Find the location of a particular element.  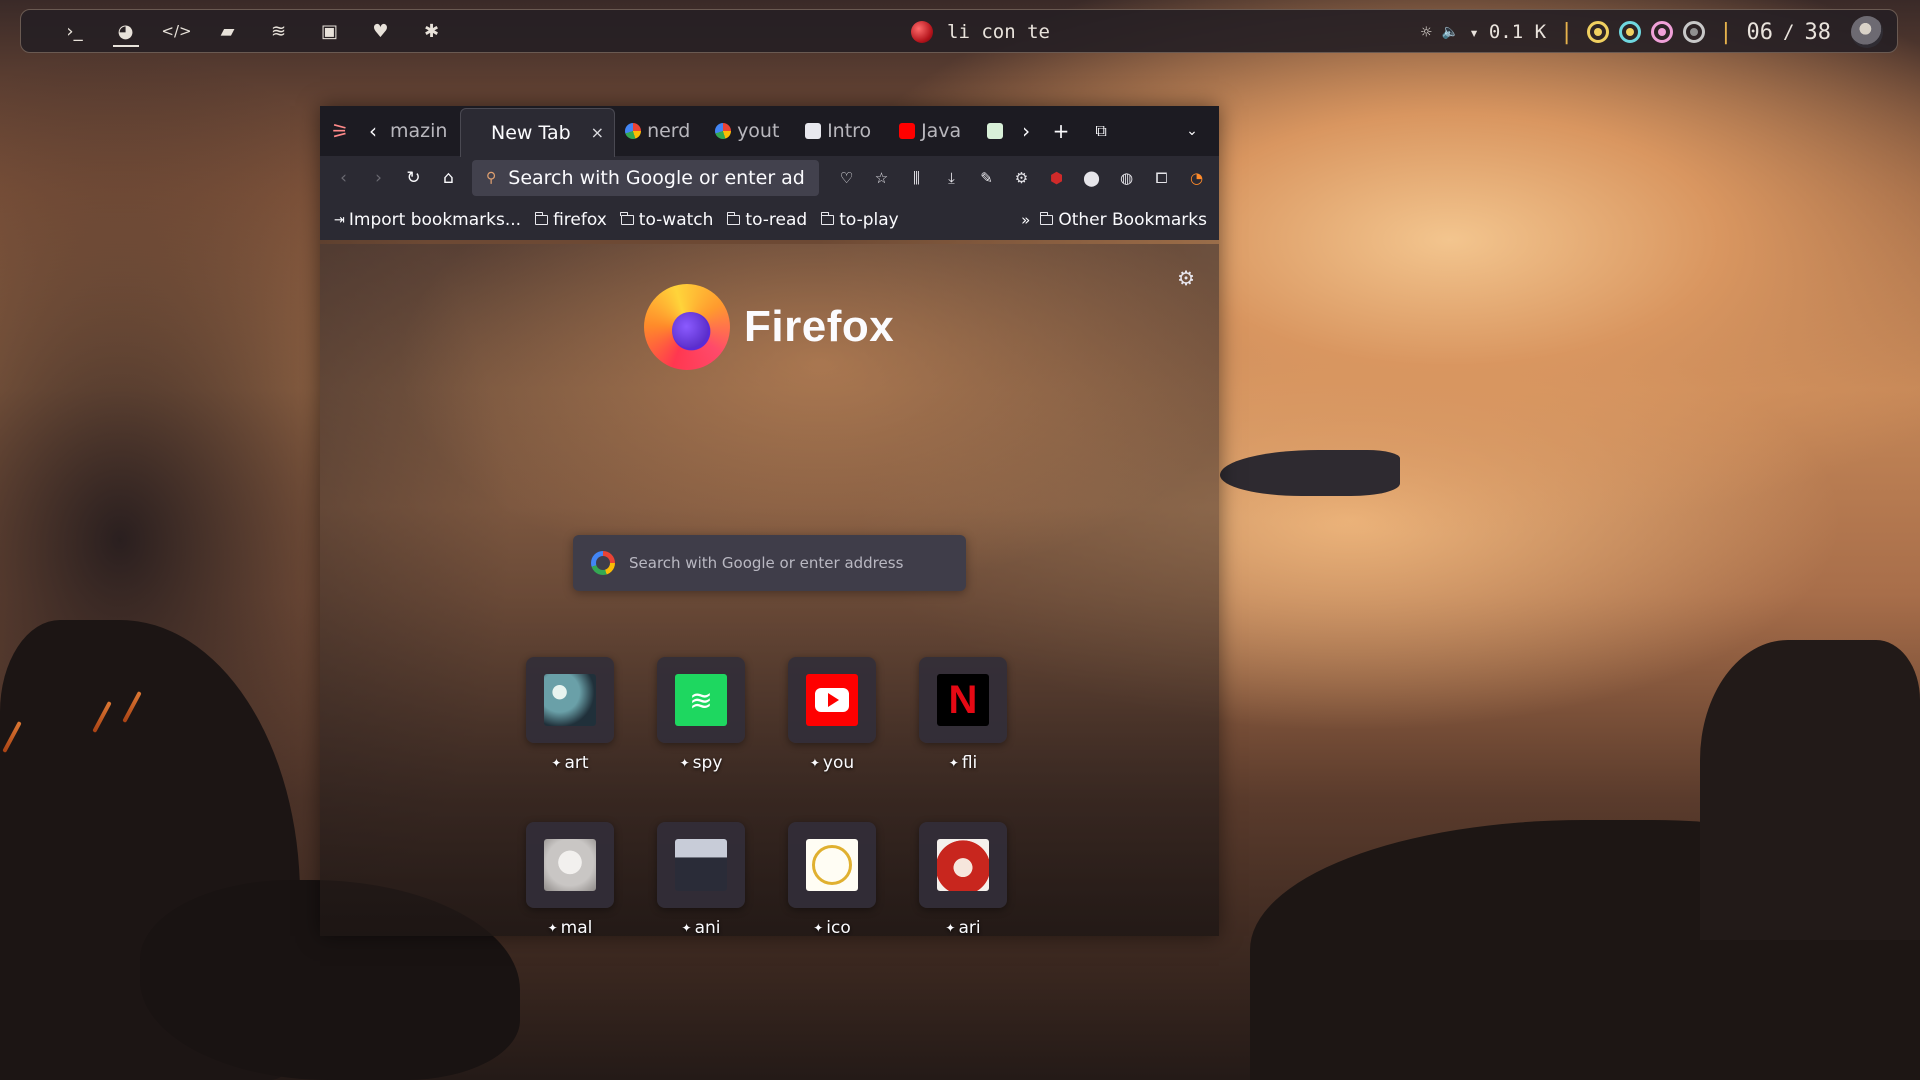

image-glyph: ▣ is located at coordinates (329, 31).